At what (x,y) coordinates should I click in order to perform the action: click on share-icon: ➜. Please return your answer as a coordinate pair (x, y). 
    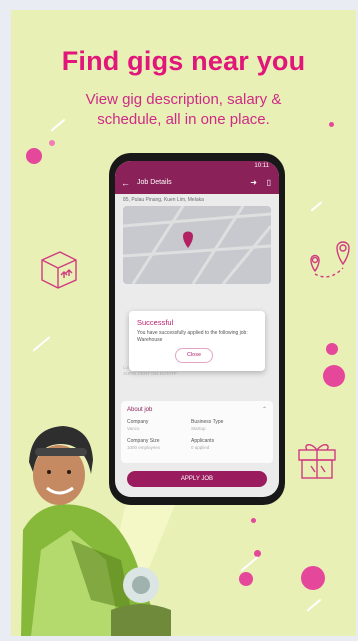
    Looking at the image, I should click on (253, 182).